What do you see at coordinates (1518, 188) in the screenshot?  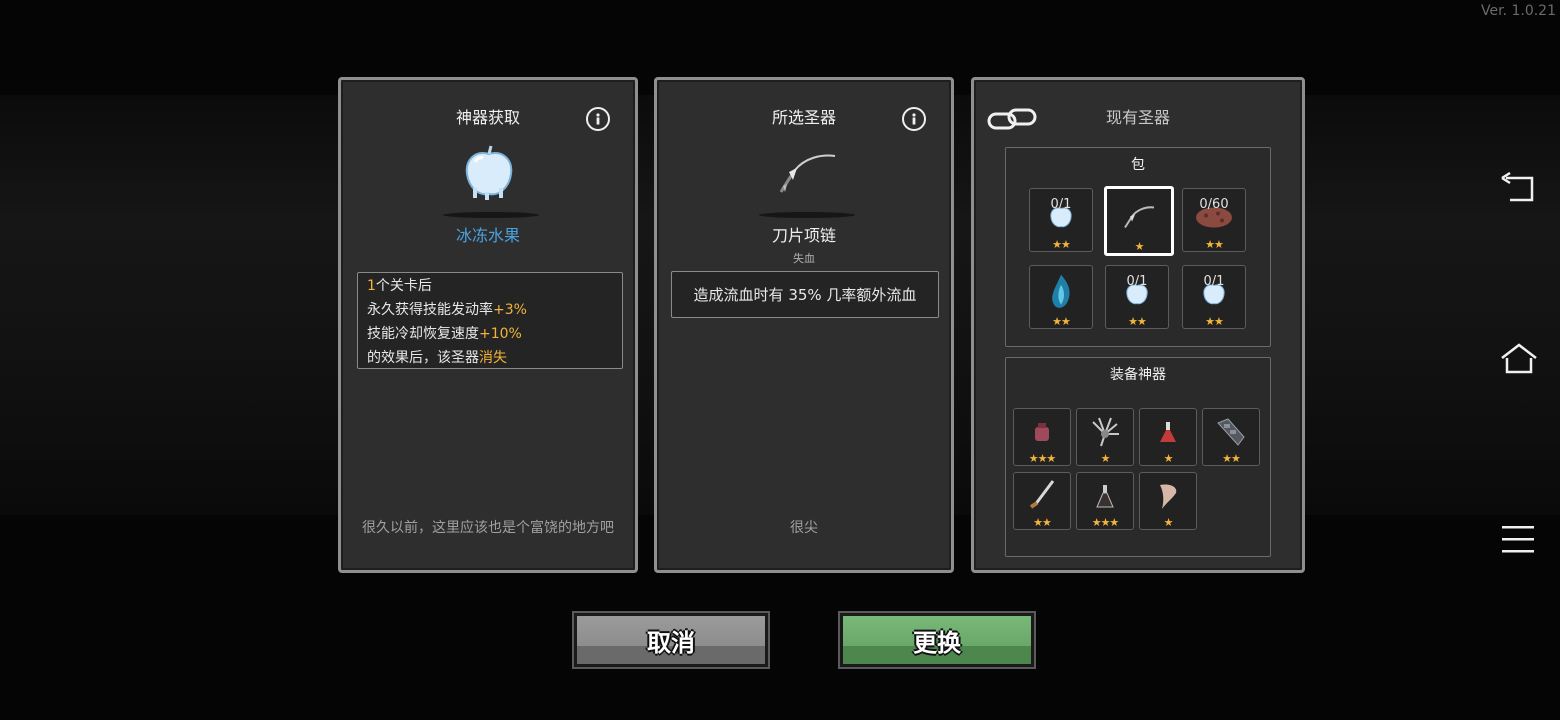 I see `back-icon` at bounding box center [1518, 188].